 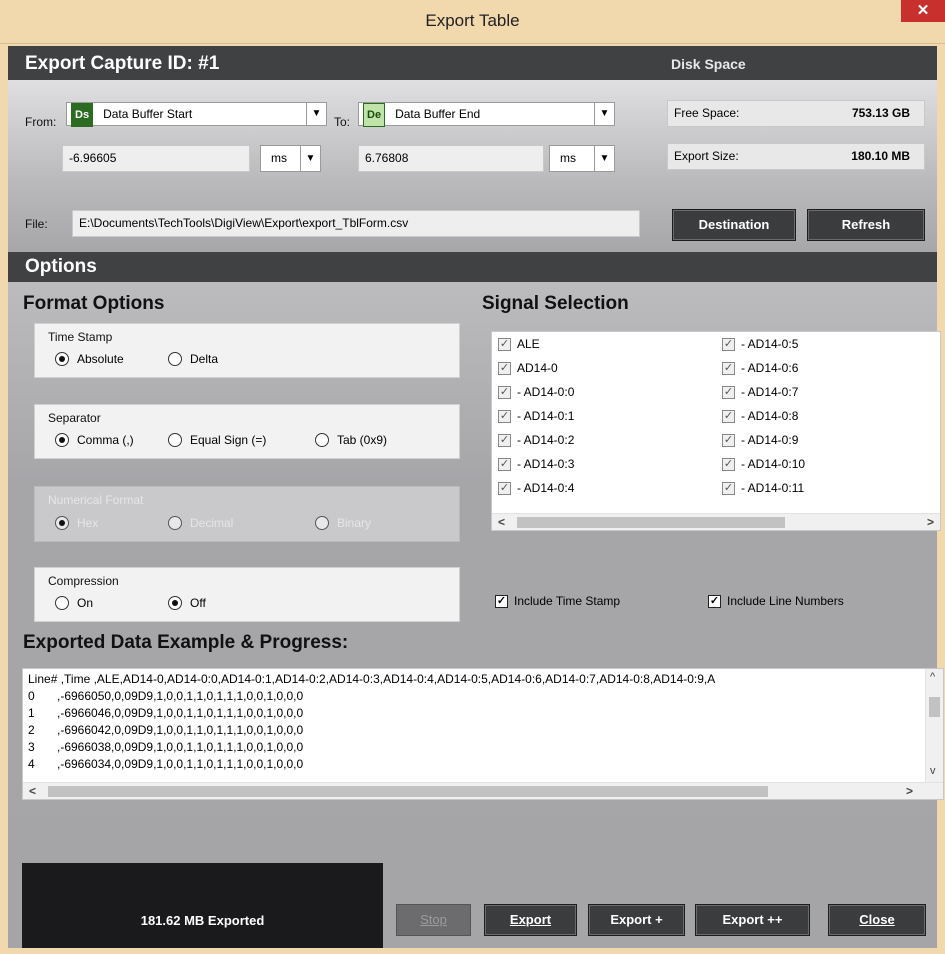 I want to click on progress-text: 181.62 MB Exported, so click(x=202, y=920).